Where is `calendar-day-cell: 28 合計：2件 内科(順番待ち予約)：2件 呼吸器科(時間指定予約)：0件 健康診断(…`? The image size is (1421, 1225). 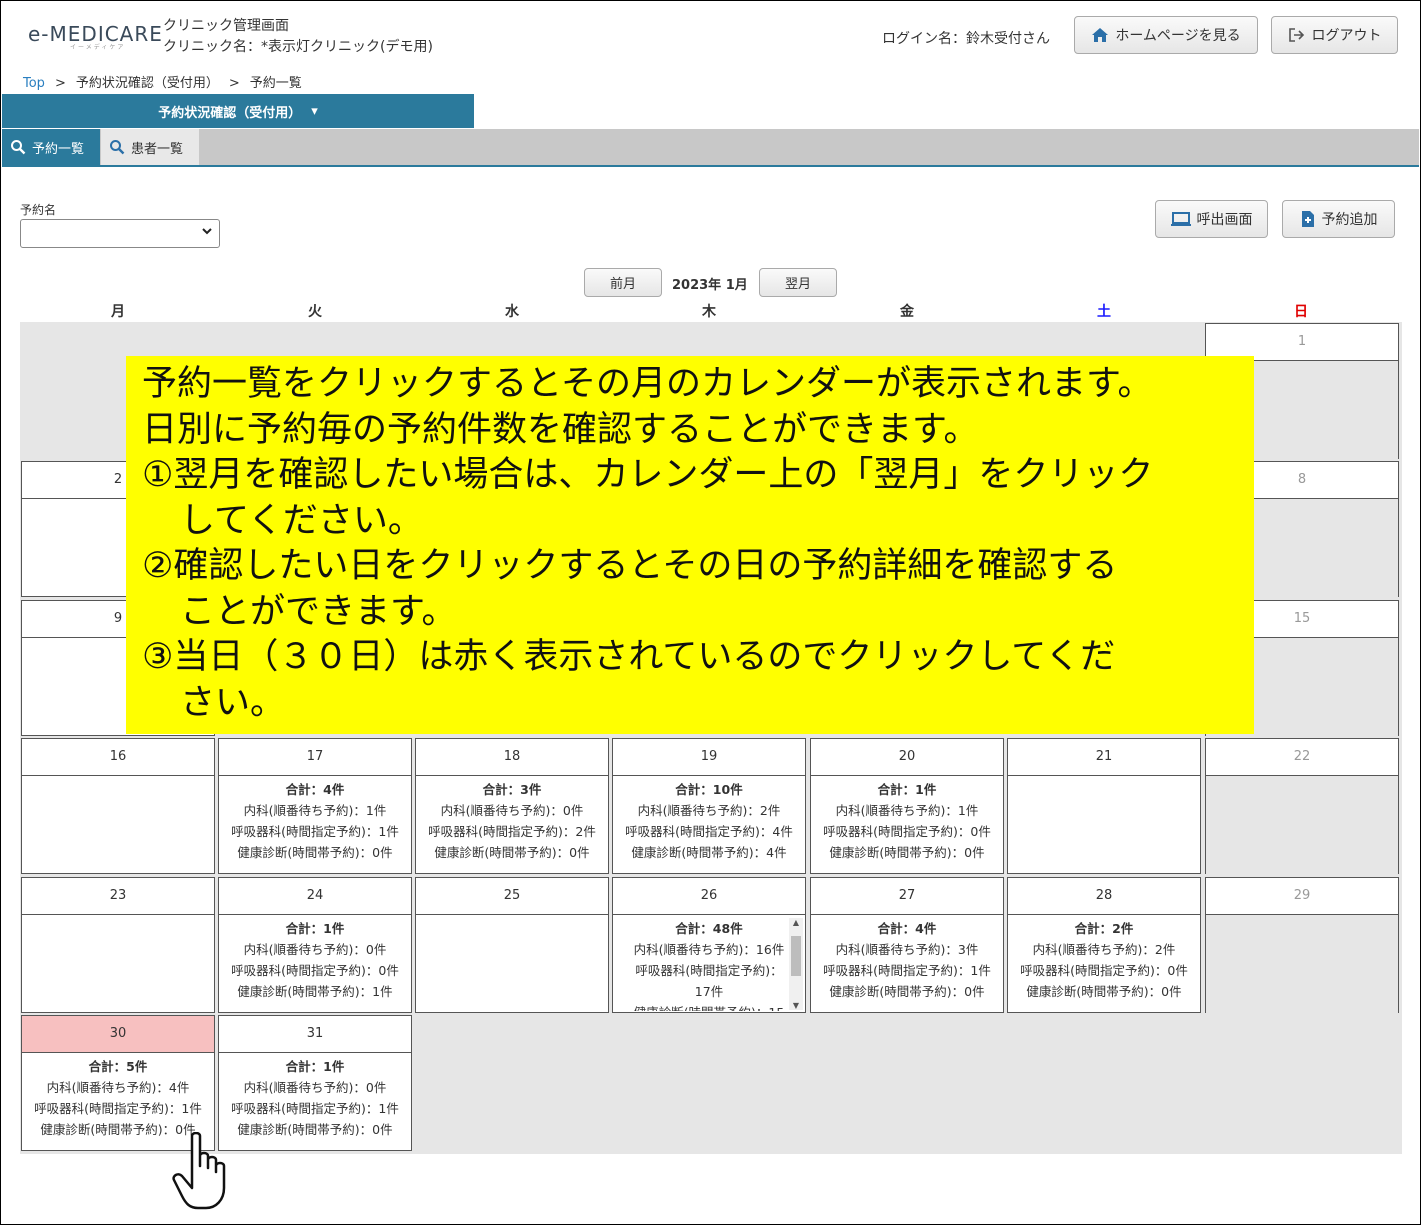 calendar-day-cell: 28 合計：2件 内科(順番待ち予約)：2件 呼吸器科(時間指定予約)：0件 健康診断(… is located at coordinates (1104, 945).